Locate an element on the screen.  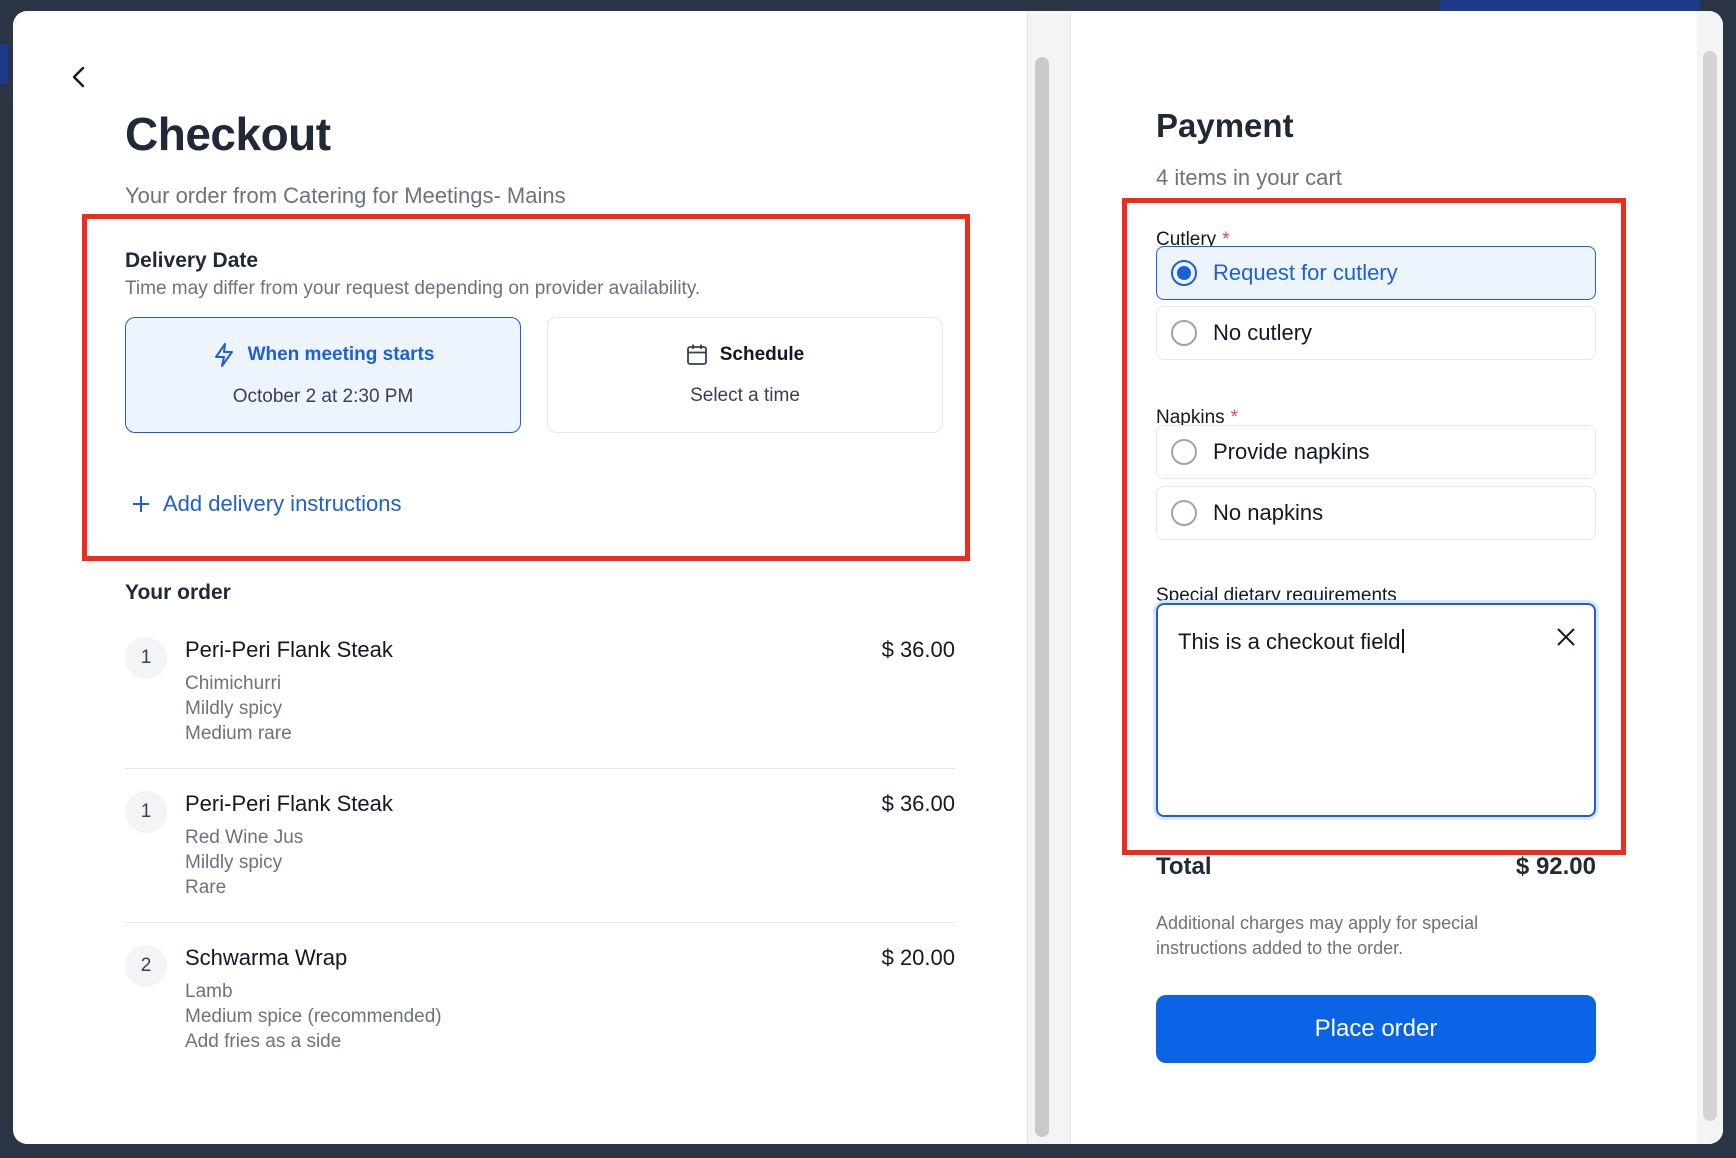
radio-label: No cutlery is located at coordinates (1263, 332).